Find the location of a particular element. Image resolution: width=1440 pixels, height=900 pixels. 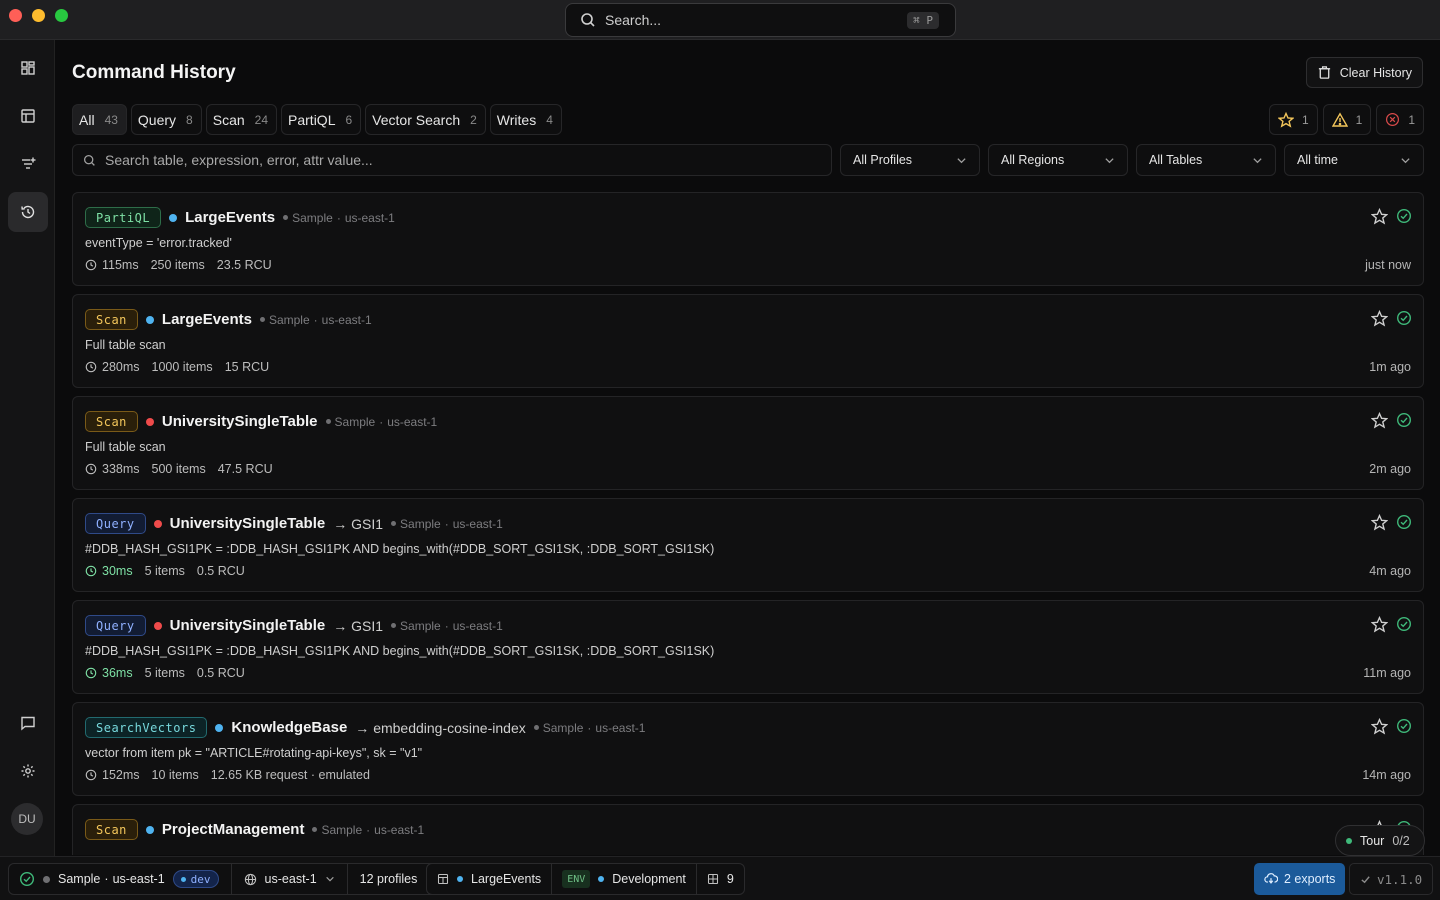

operation-badge: PartiQL is located at coordinates (123, 217).